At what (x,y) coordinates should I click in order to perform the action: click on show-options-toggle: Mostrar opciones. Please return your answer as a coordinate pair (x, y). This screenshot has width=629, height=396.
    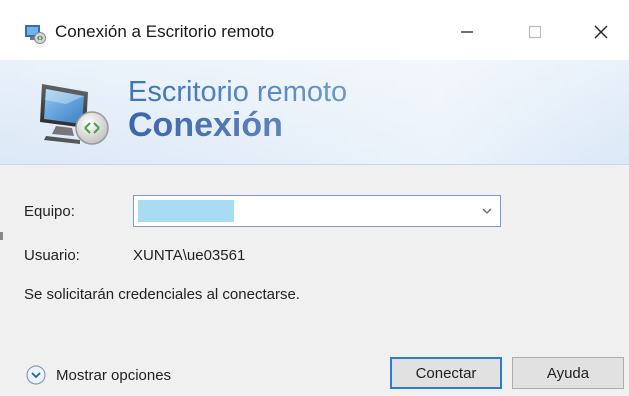
    Looking at the image, I should click on (98, 375).